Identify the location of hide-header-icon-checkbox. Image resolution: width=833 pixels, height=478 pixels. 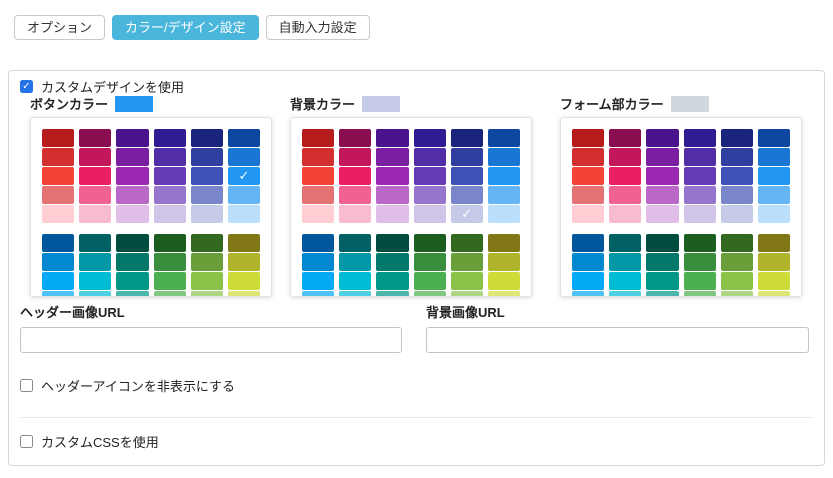
(26, 385).